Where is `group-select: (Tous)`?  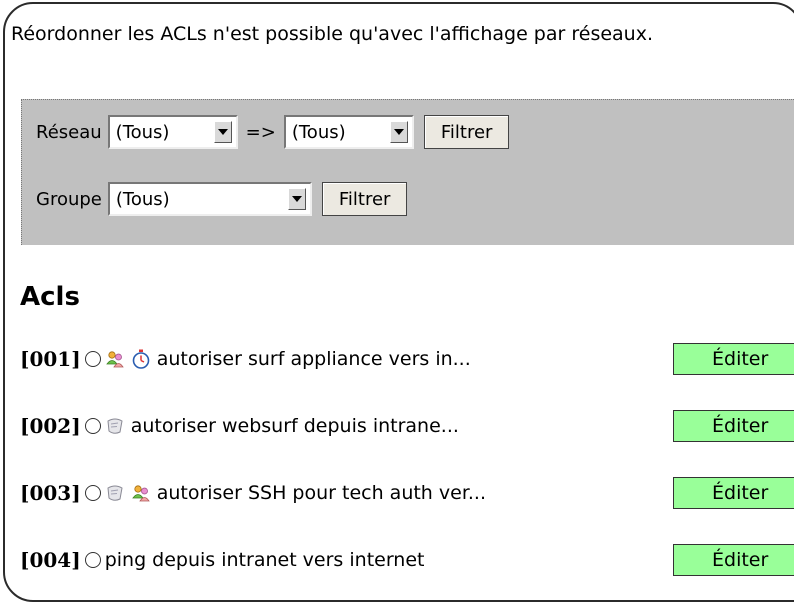 group-select: (Tous) is located at coordinates (209, 199).